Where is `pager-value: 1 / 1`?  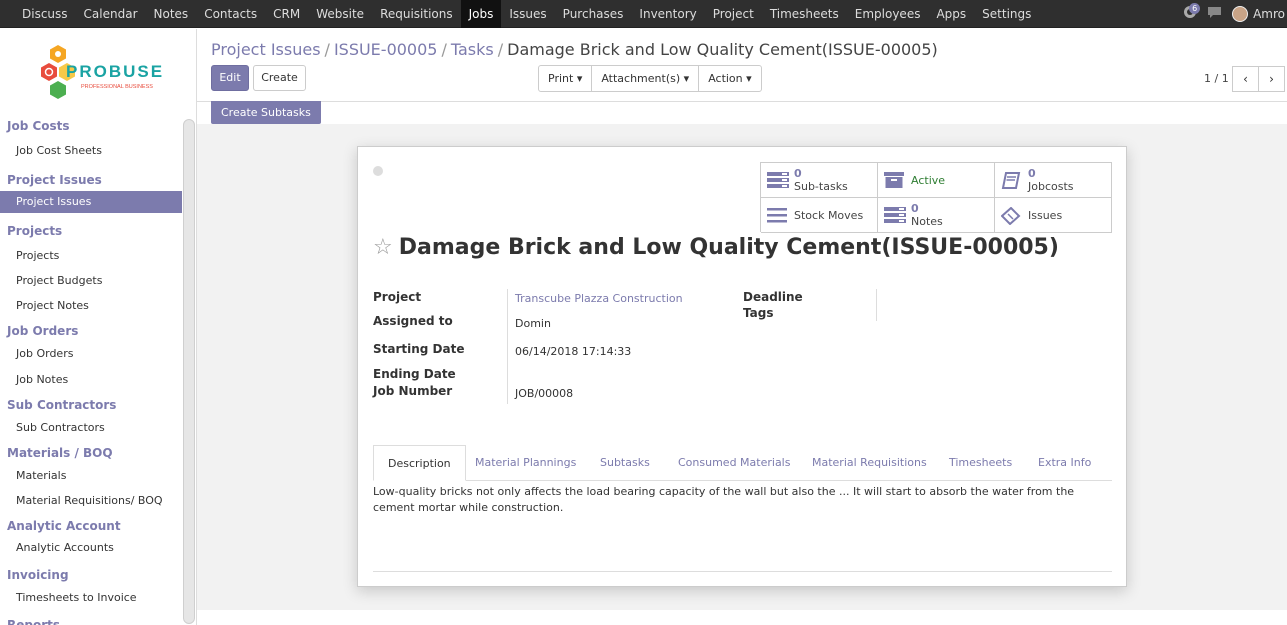
pager-value: 1 / 1 is located at coordinates (1216, 78).